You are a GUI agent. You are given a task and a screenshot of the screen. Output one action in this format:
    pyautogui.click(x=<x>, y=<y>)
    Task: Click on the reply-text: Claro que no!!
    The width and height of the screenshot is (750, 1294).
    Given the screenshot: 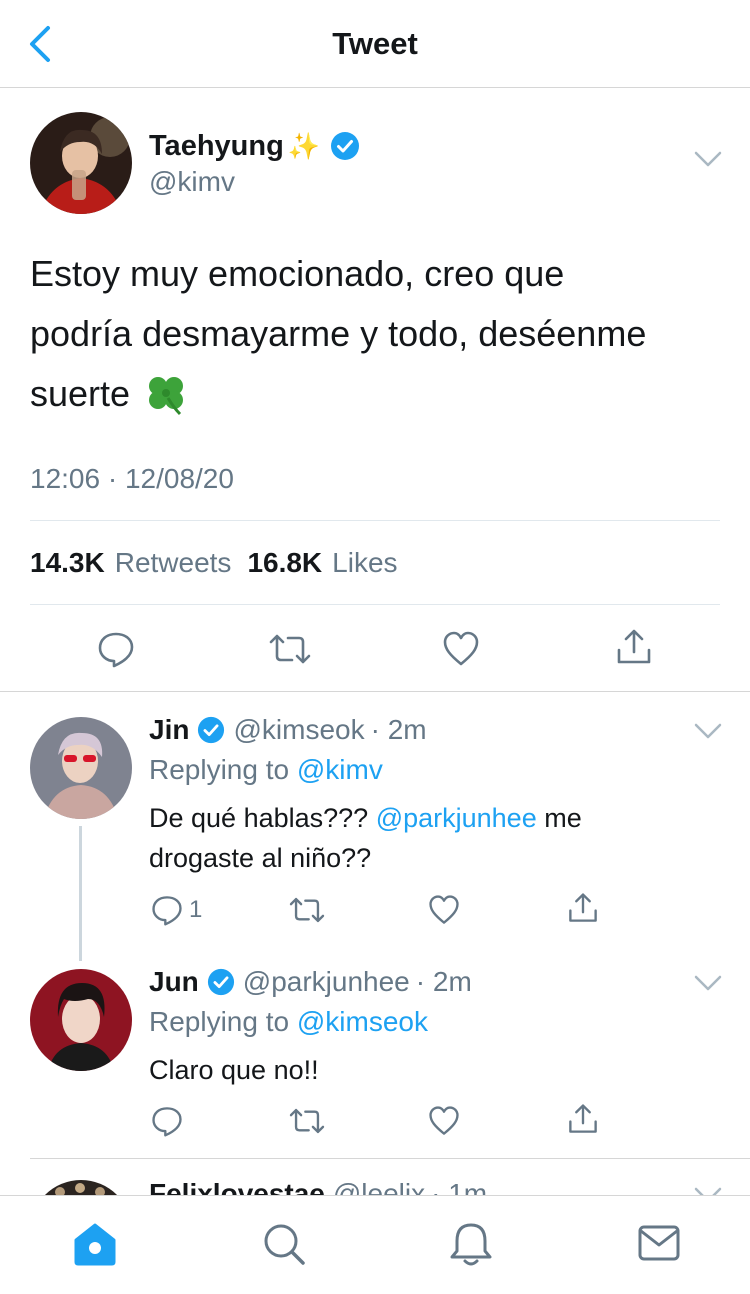 What is the action you would take?
    pyautogui.click(x=234, y=1070)
    